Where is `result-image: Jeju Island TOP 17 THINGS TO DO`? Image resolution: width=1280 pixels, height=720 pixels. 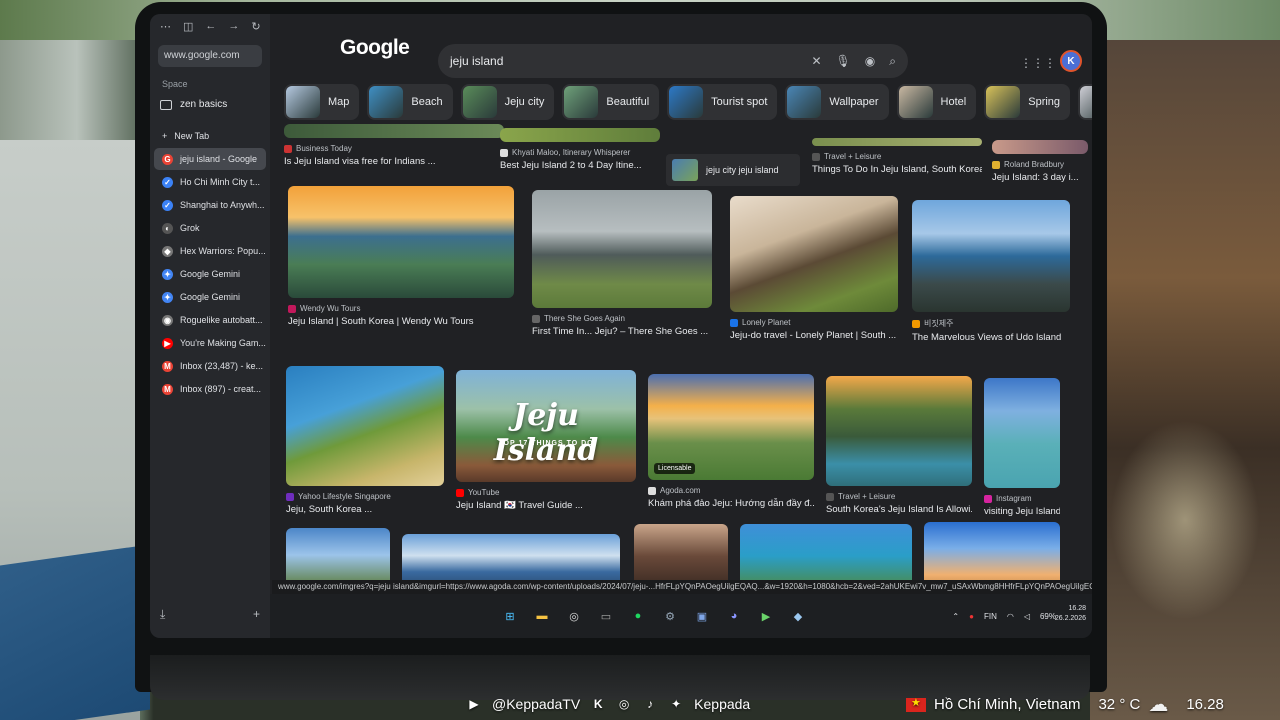 result-image: Jeju Island TOP 17 THINGS TO DO is located at coordinates (546, 426).